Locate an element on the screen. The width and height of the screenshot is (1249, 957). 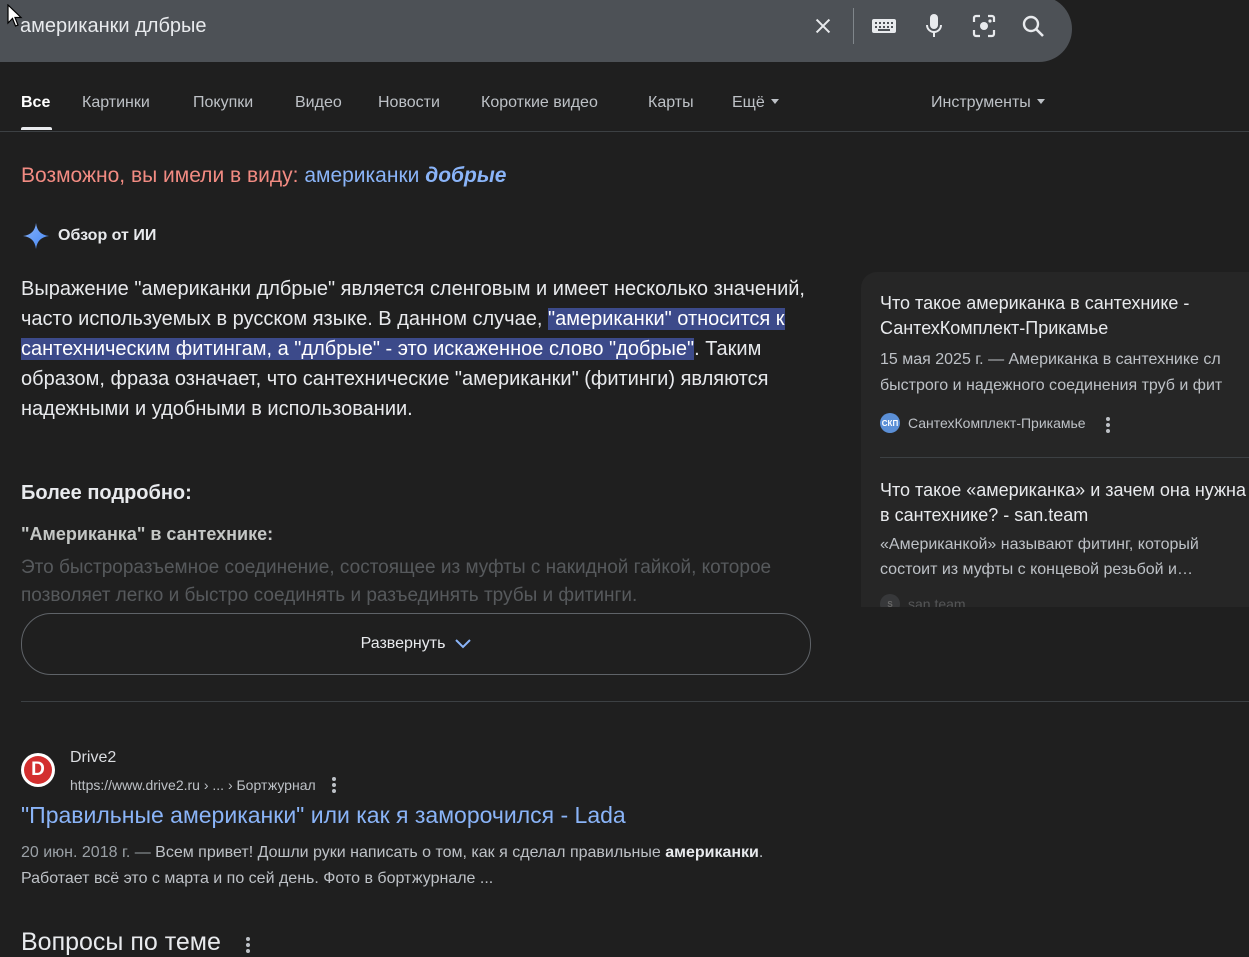
tab-short-videos: Короткие видео is located at coordinates (539, 103).